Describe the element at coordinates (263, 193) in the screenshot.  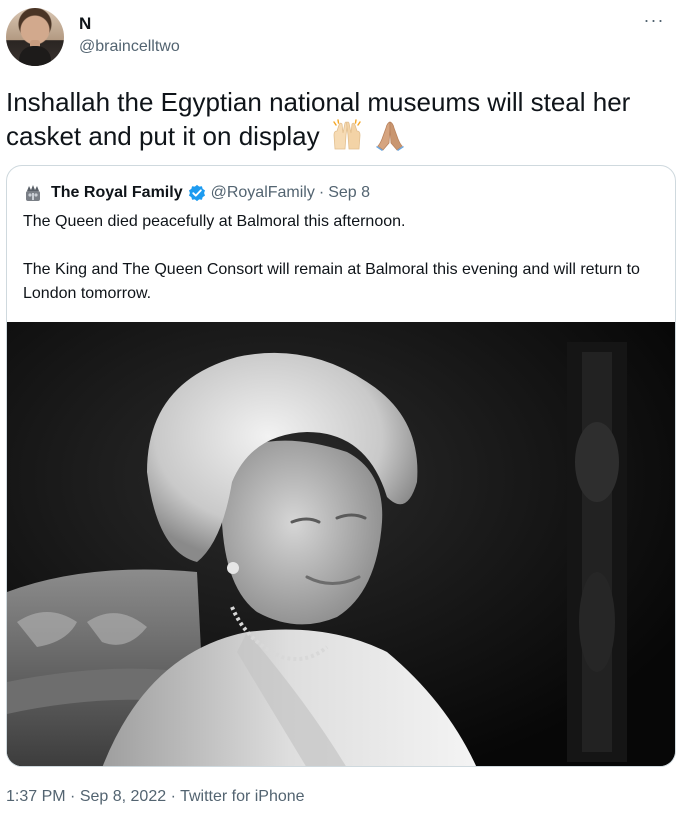
I see `quoted-handle: @RoyalFamily` at that location.